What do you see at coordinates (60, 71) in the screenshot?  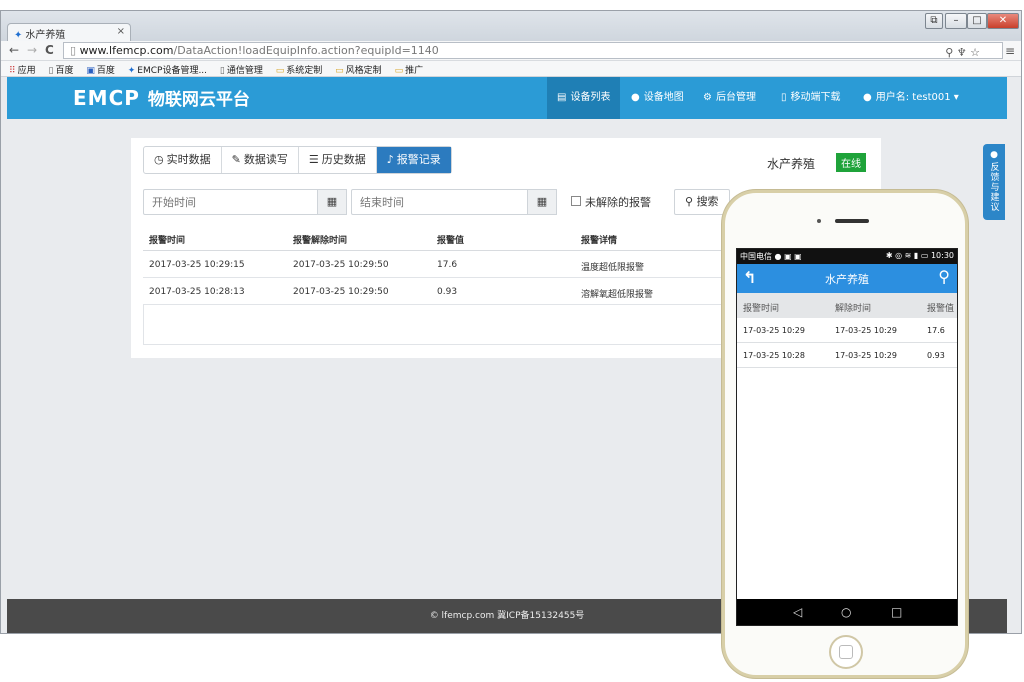 I see `bookmark-baidu-1: ▯ 百度` at bounding box center [60, 71].